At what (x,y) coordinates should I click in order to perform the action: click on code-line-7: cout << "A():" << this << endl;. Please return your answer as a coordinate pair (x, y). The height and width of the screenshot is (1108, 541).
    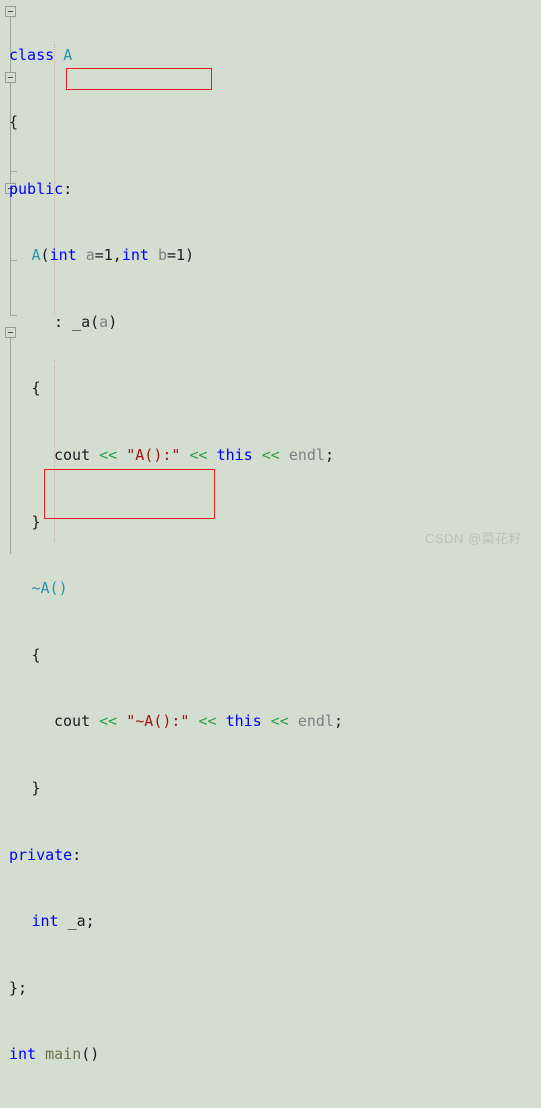
    Looking at the image, I should click on (270, 455).